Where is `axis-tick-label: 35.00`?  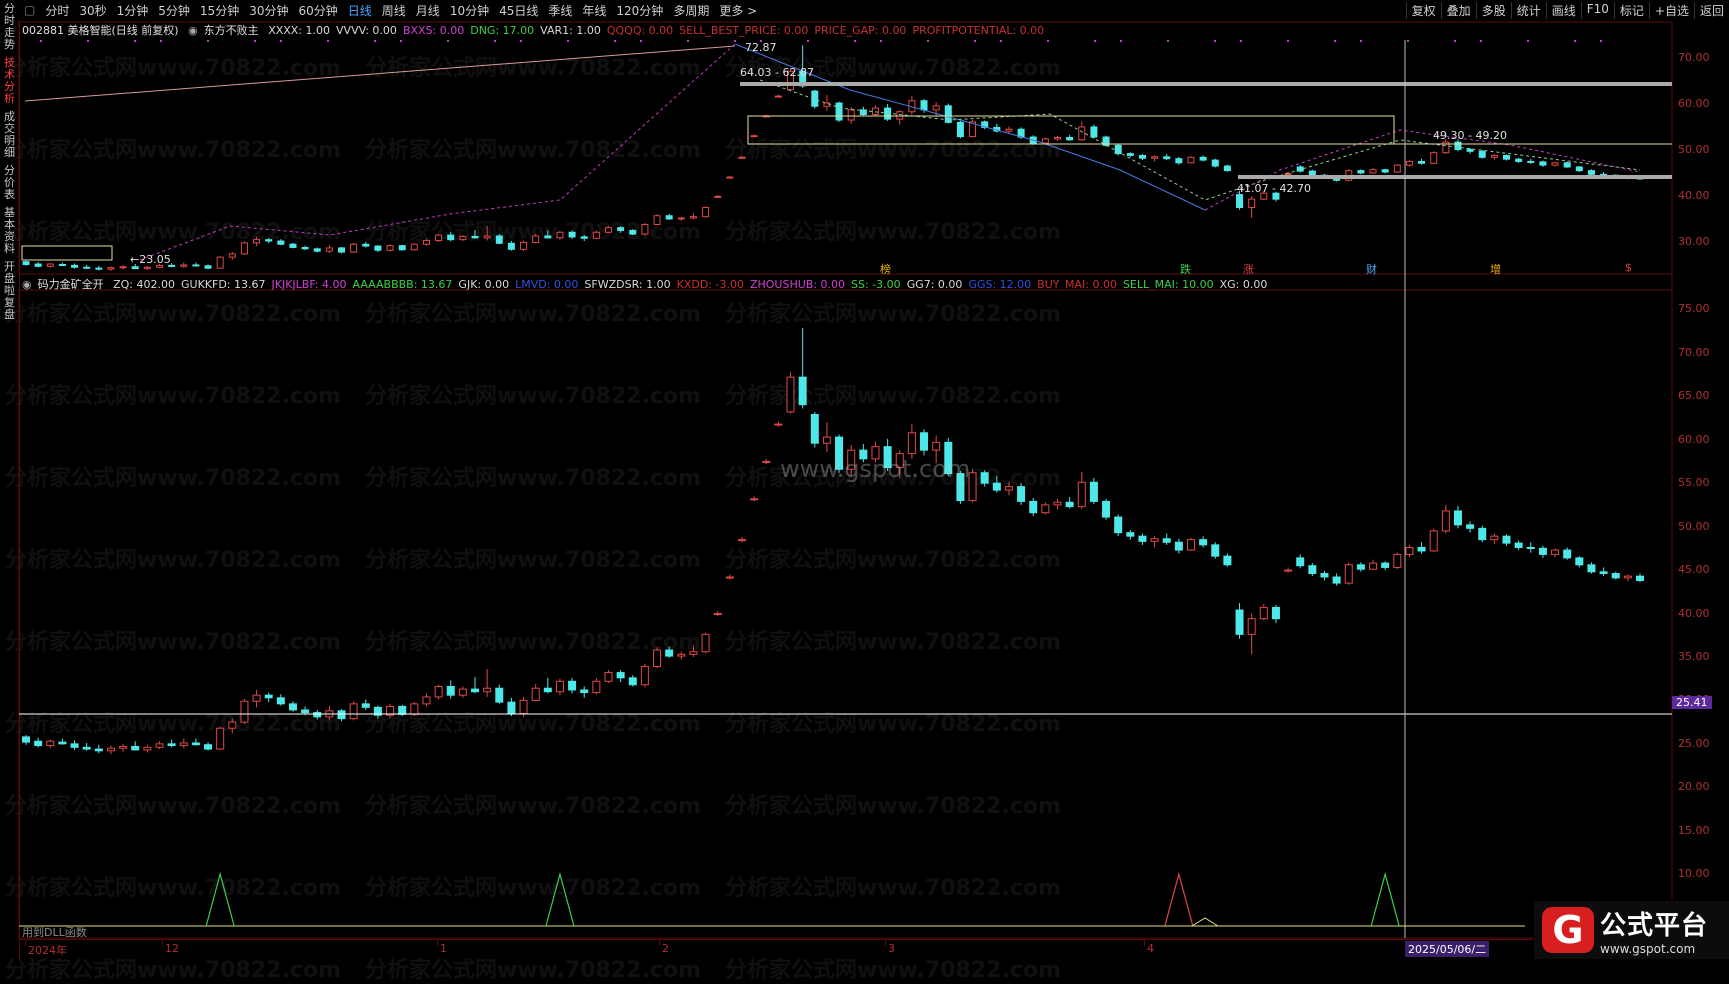
axis-tick-label: 35.00 is located at coordinates (1694, 656).